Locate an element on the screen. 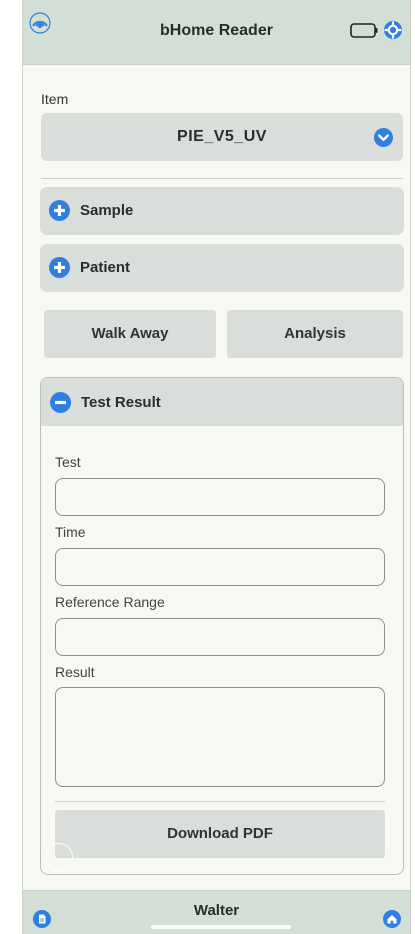 The image size is (415, 934). left-margin is located at coordinates (11, 467).